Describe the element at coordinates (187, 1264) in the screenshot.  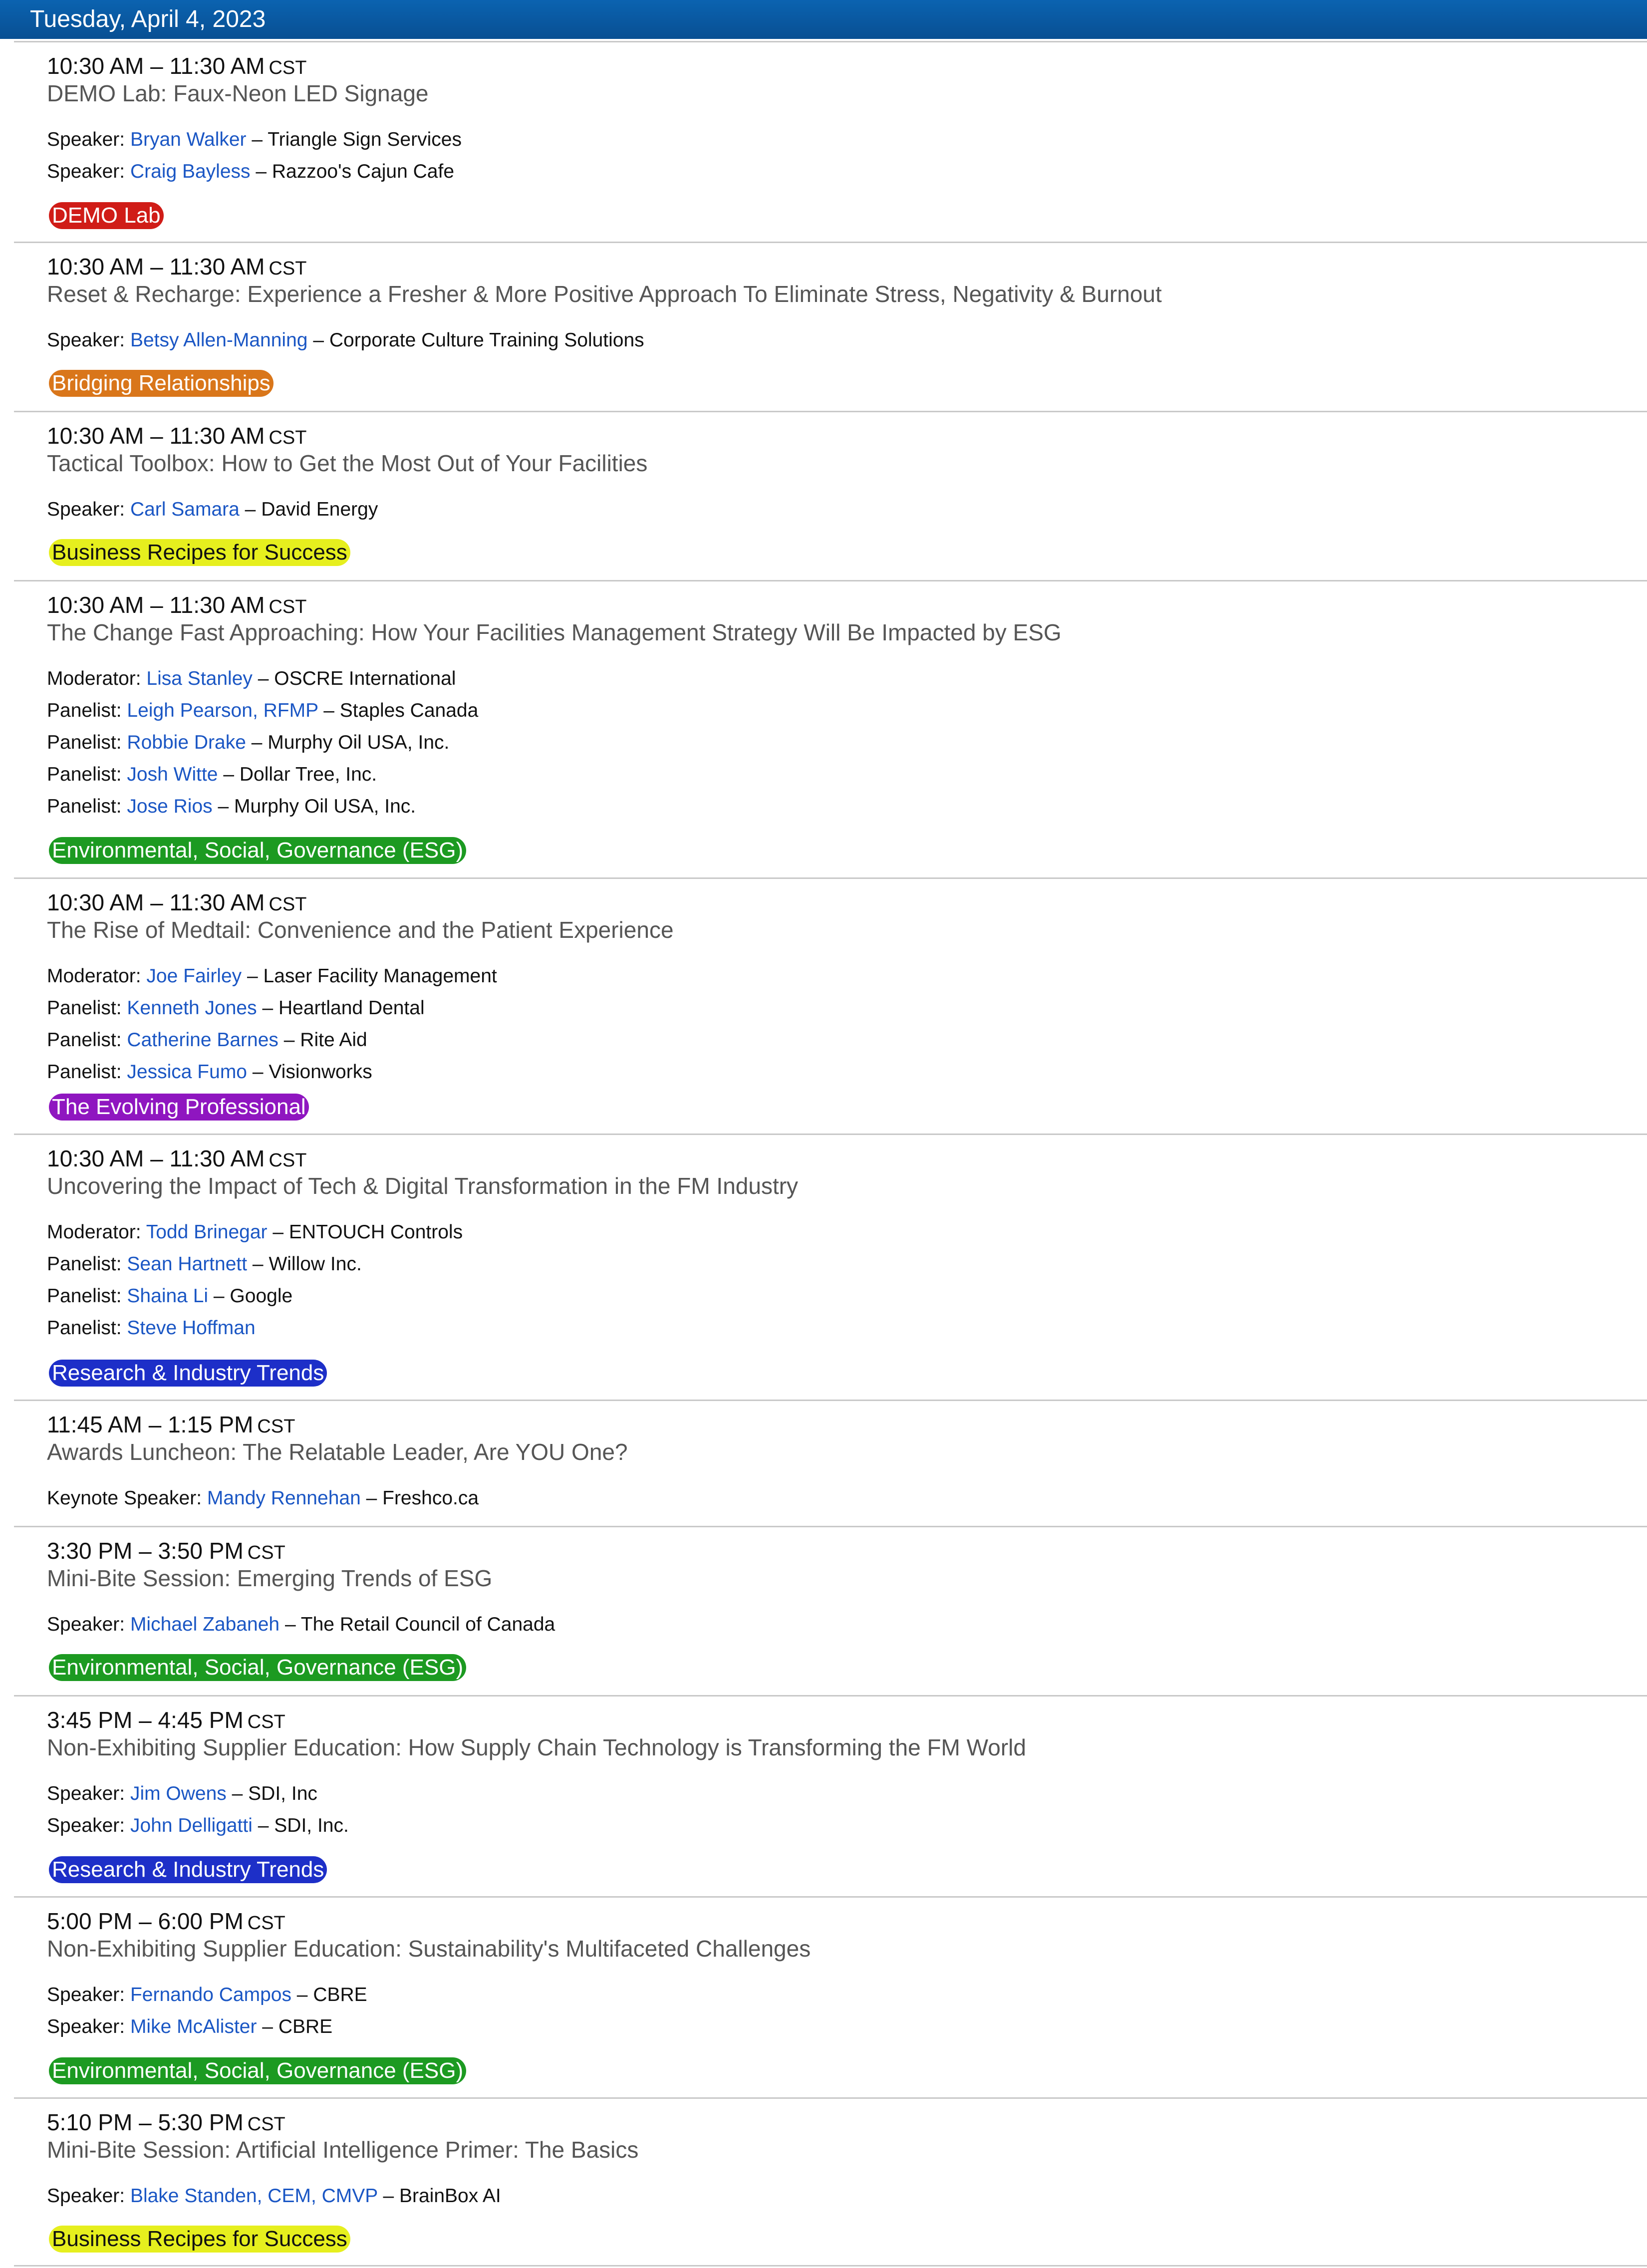
I see `speaker-link: Sean Hartnett` at that location.